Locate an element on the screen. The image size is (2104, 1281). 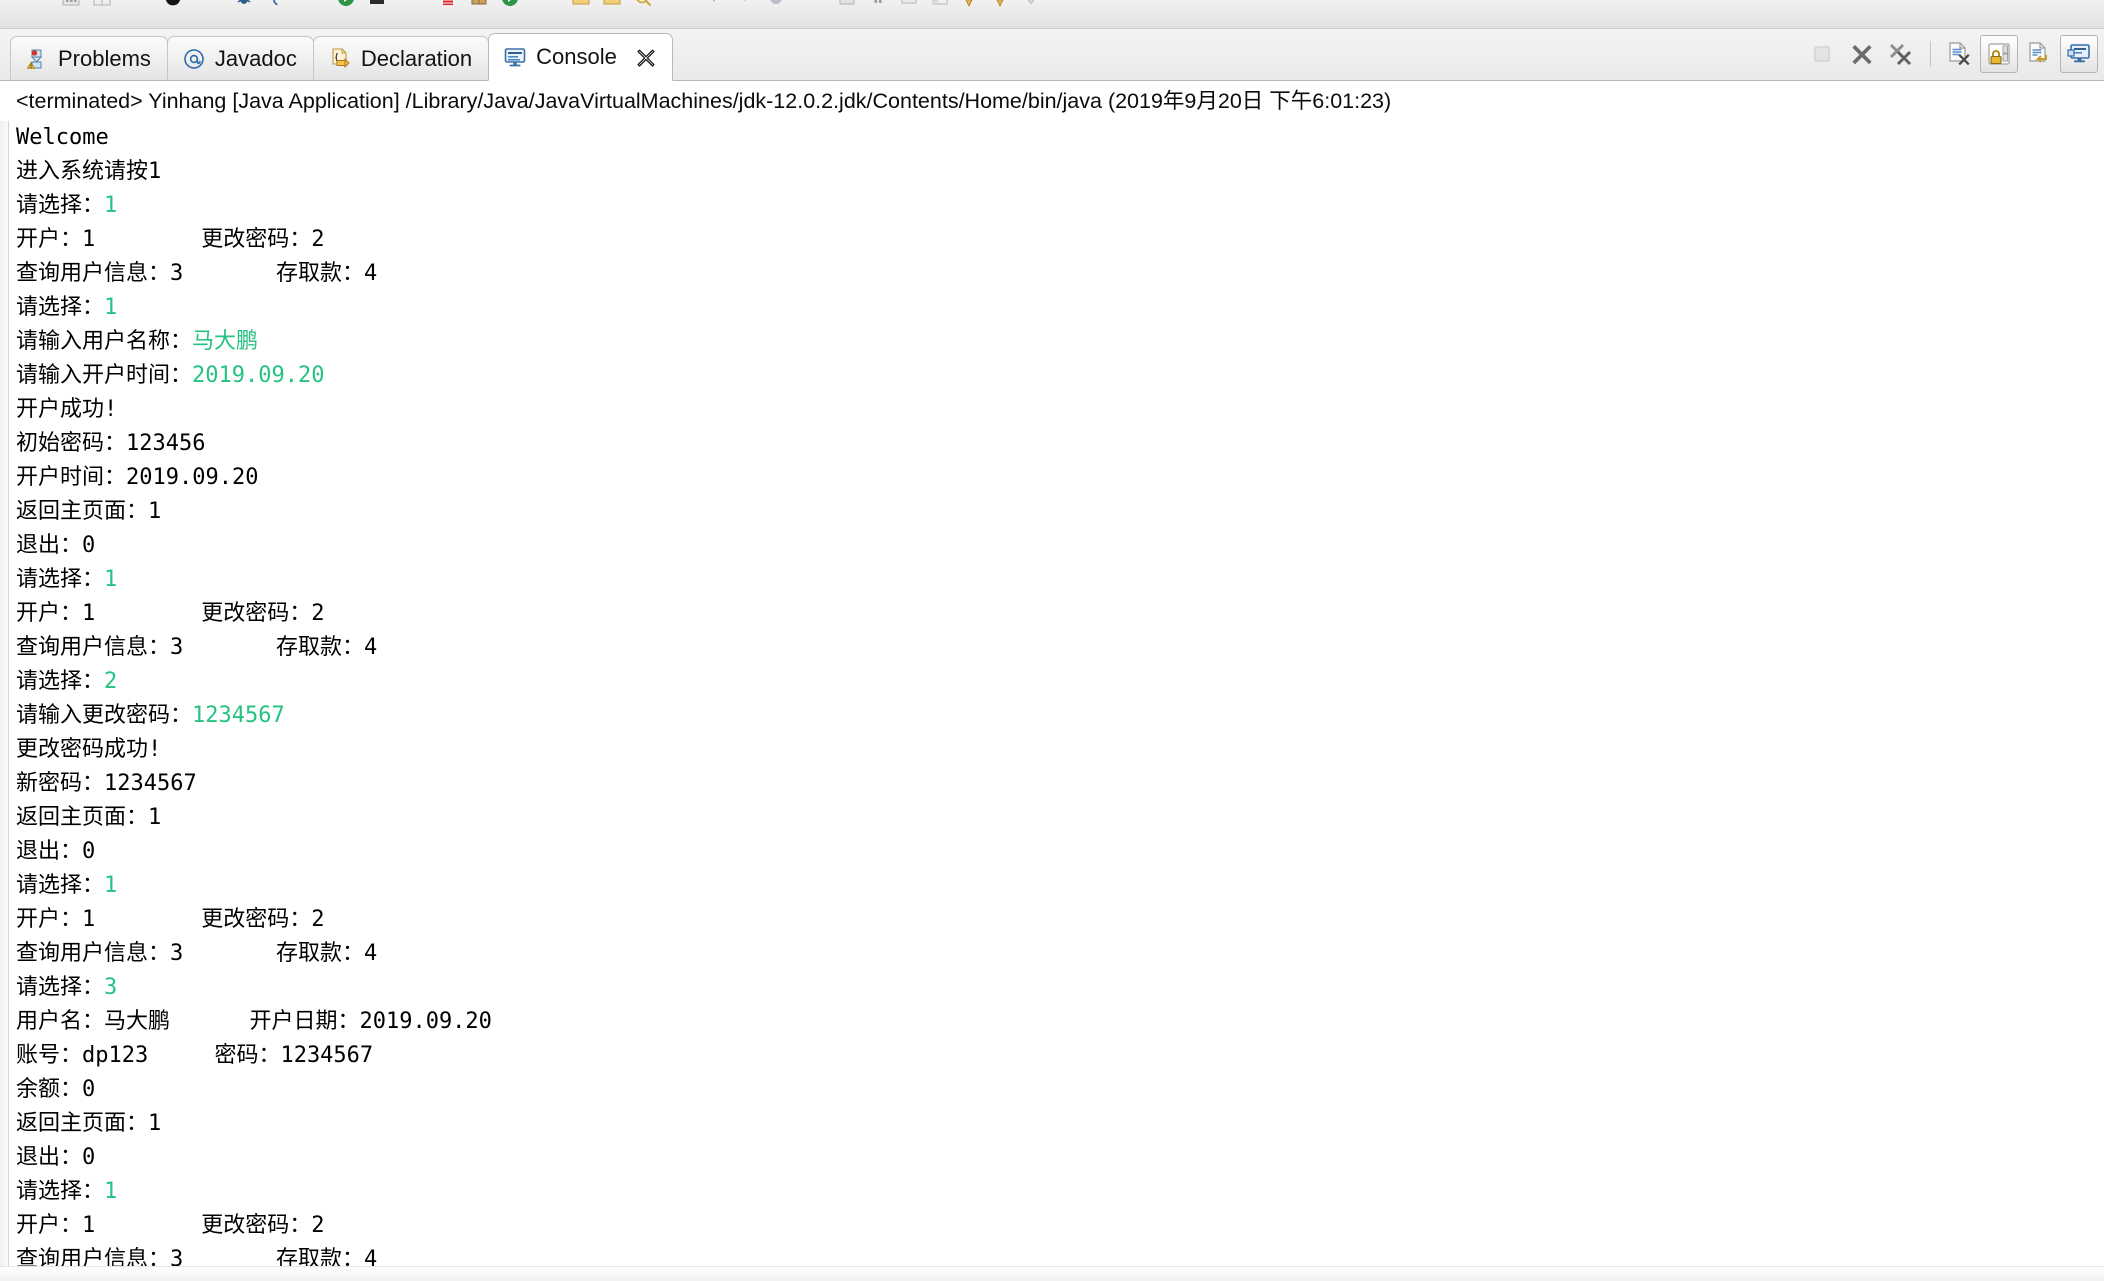
pin-console-button is located at coordinates (2079, 54).